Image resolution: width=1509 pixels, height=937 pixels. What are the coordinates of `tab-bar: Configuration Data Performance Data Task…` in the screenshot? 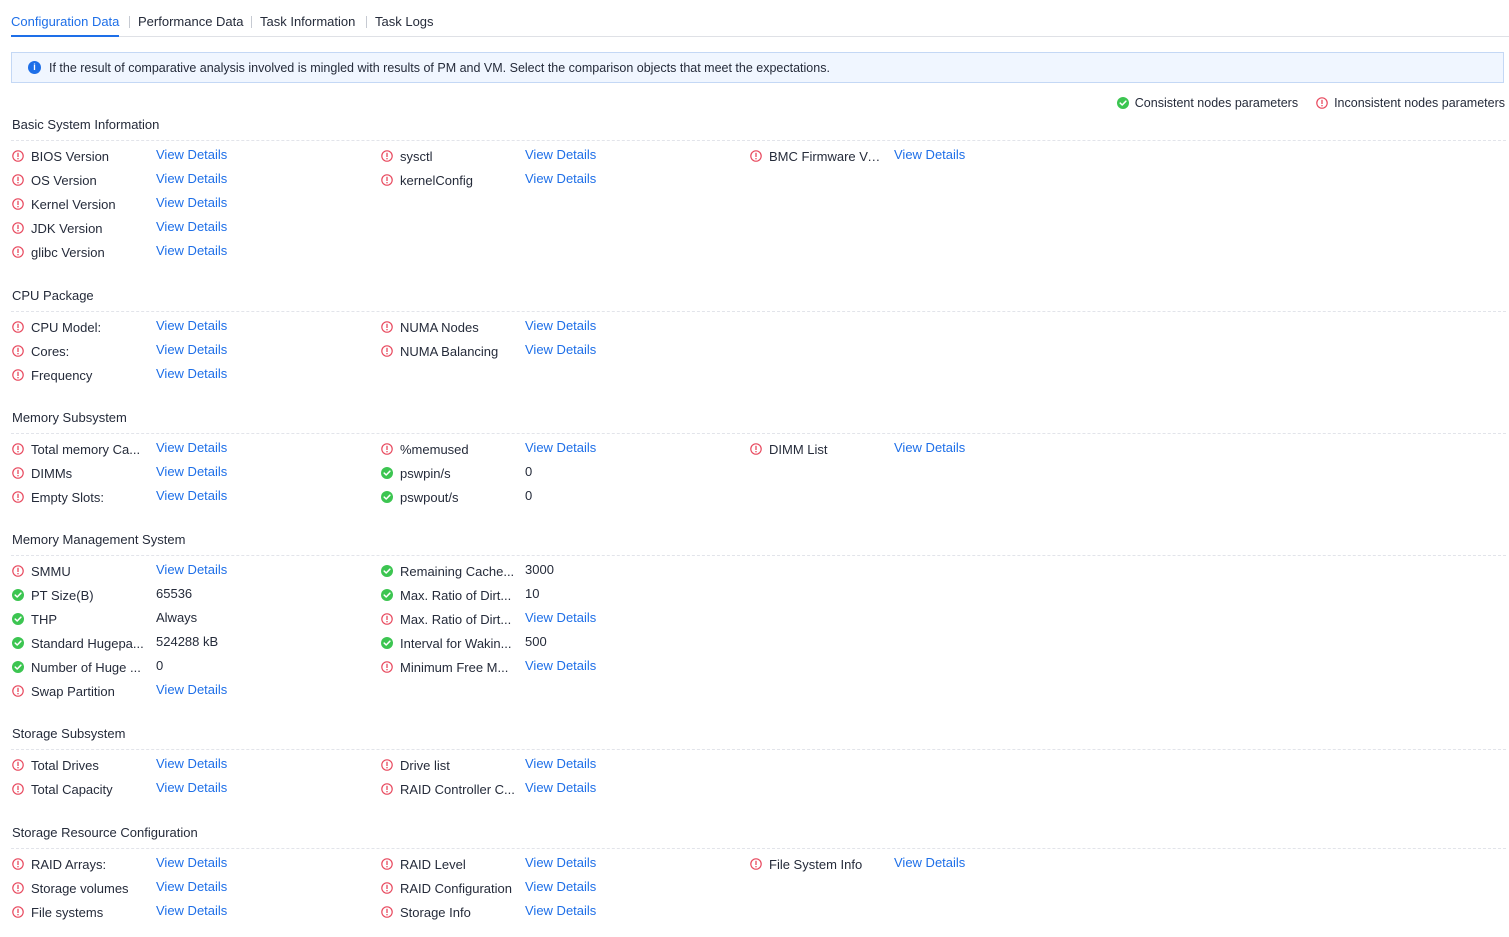 It's located at (760, 18).